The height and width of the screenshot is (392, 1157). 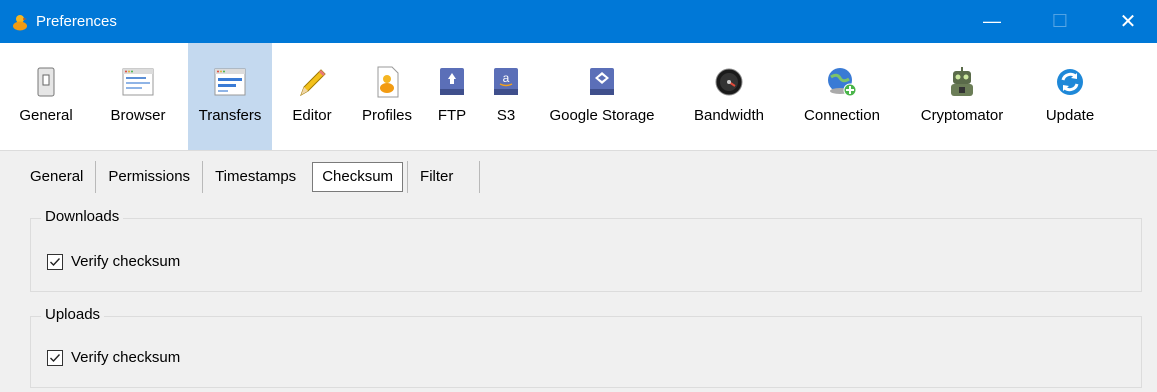 What do you see at coordinates (452, 96) in the screenshot?
I see `toolbar-item-ftp: FTP` at bounding box center [452, 96].